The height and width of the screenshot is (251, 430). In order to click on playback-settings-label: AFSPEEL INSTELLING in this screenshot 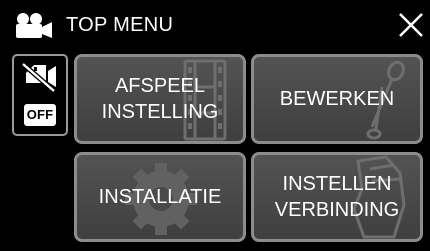, I will do `click(160, 99)`.